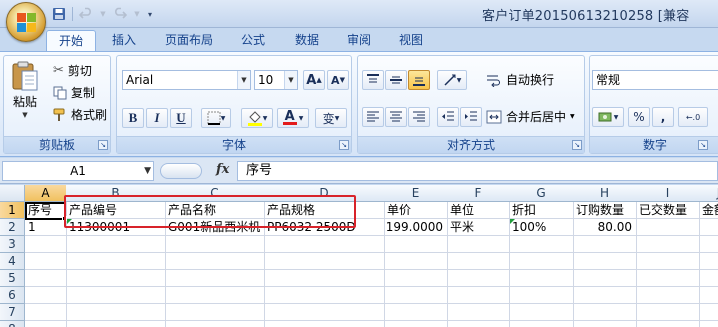  Describe the element at coordinates (605, 117) in the screenshot. I see `currency-icon` at that location.